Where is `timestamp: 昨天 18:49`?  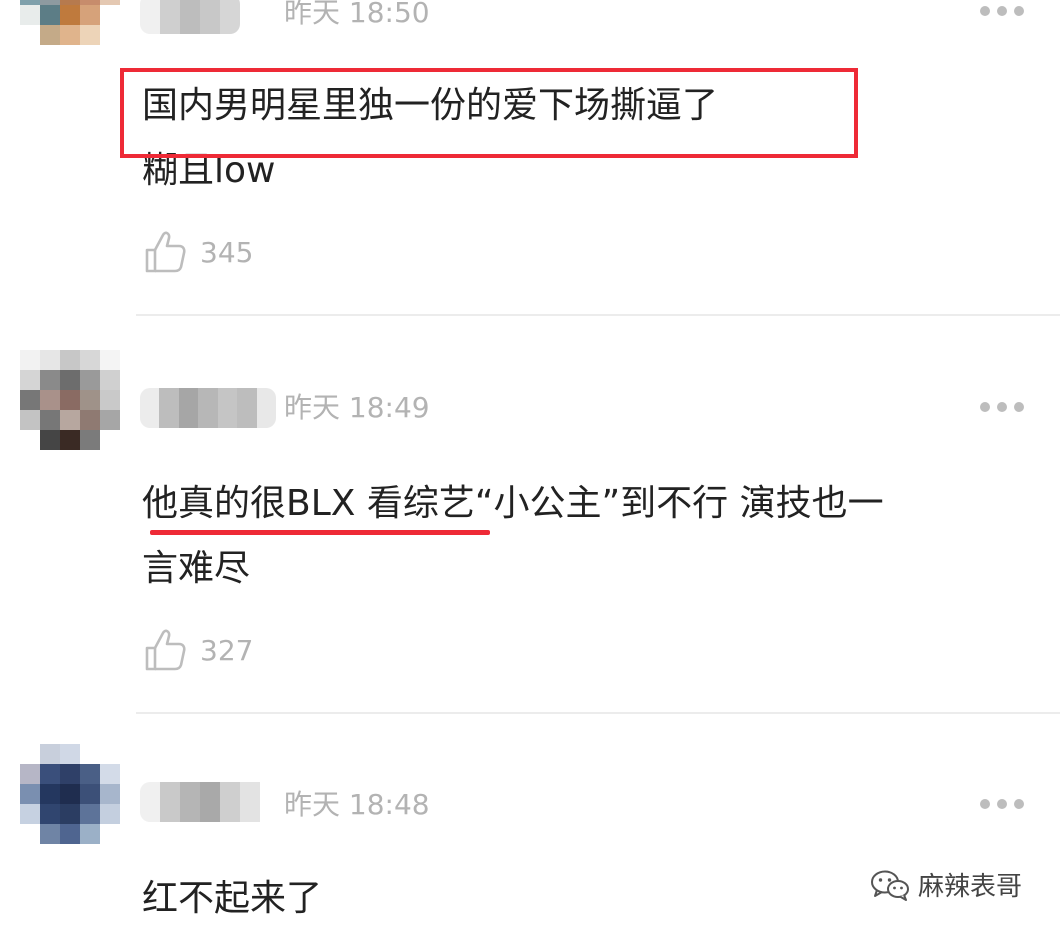
timestamp: 昨天 18:49 is located at coordinates (357, 407).